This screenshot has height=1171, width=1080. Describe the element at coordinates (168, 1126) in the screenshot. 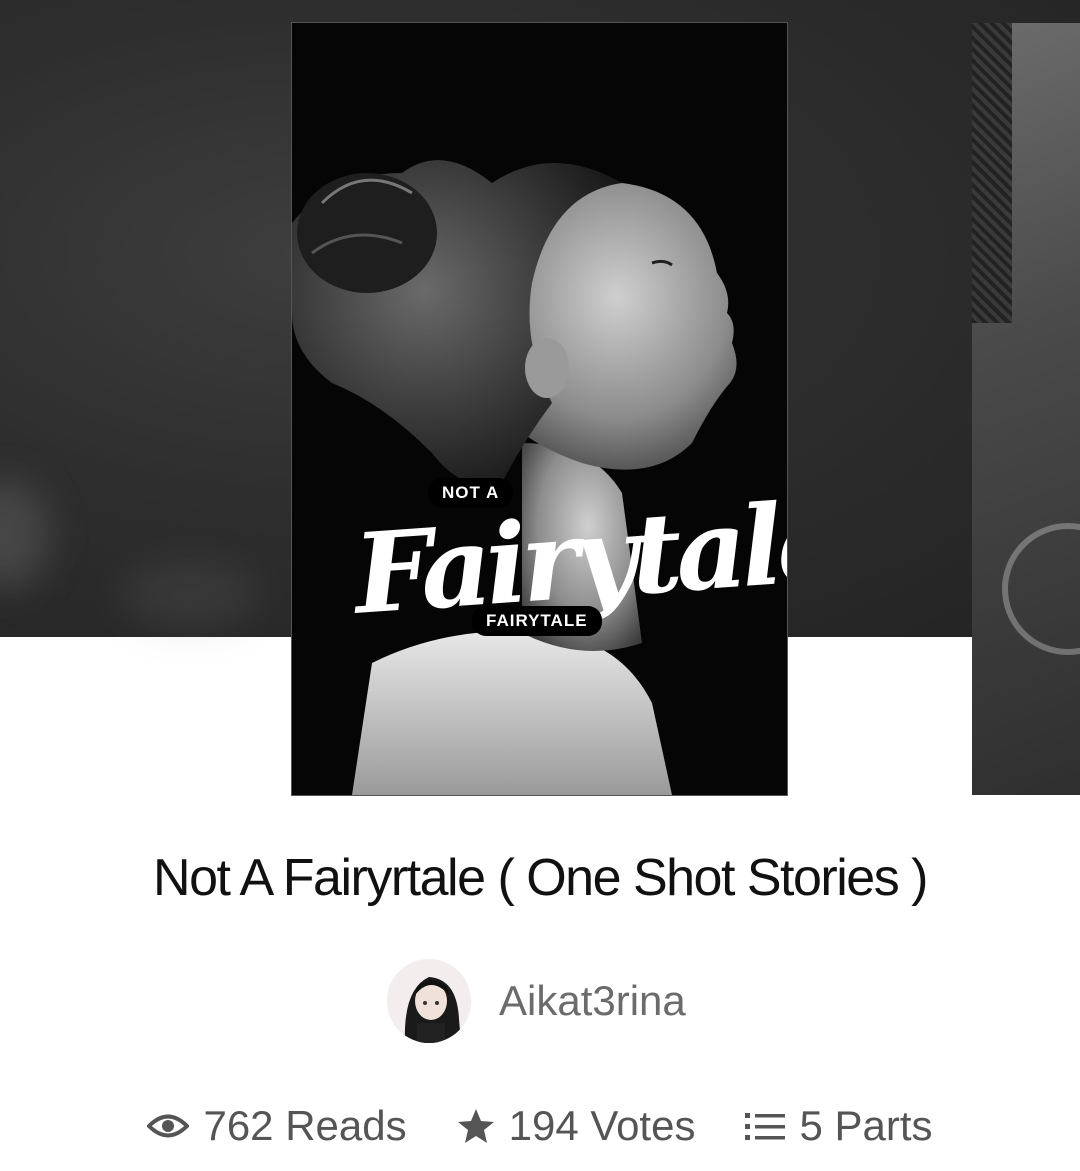

I see `eye-icon` at that location.